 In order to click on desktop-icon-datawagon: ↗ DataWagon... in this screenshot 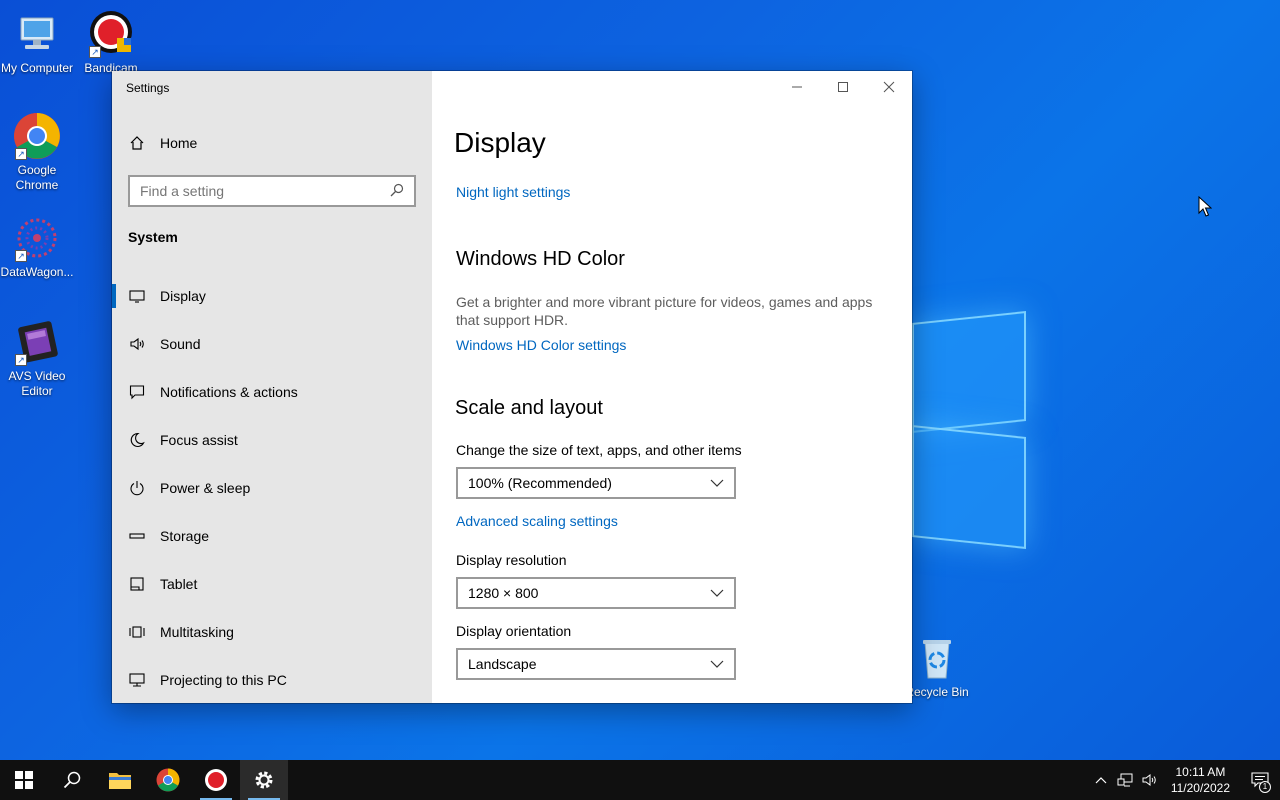, I will do `click(37, 247)`.